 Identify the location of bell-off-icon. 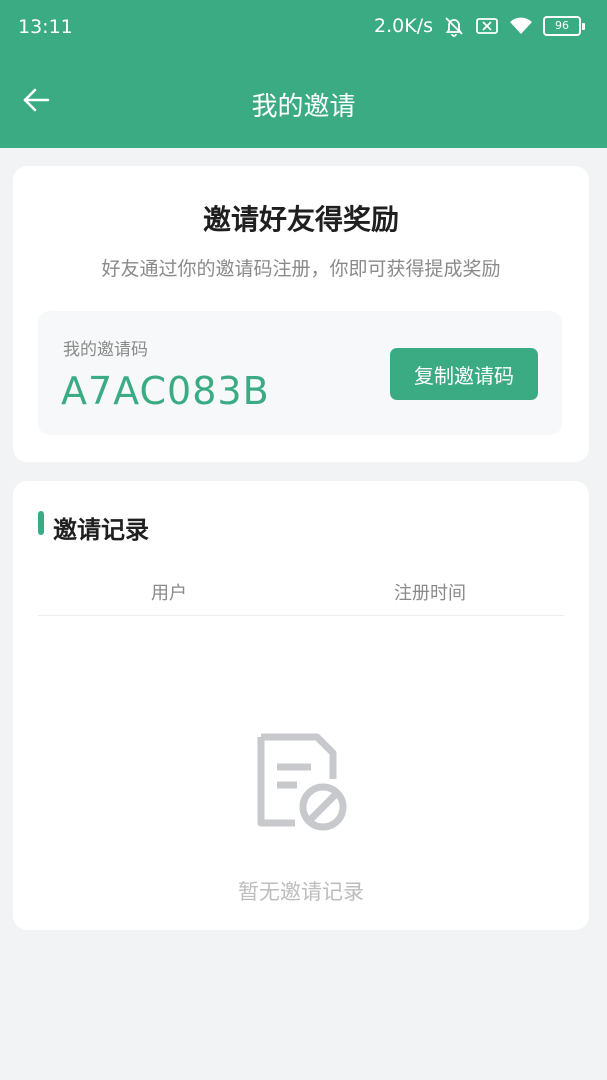
(454, 26).